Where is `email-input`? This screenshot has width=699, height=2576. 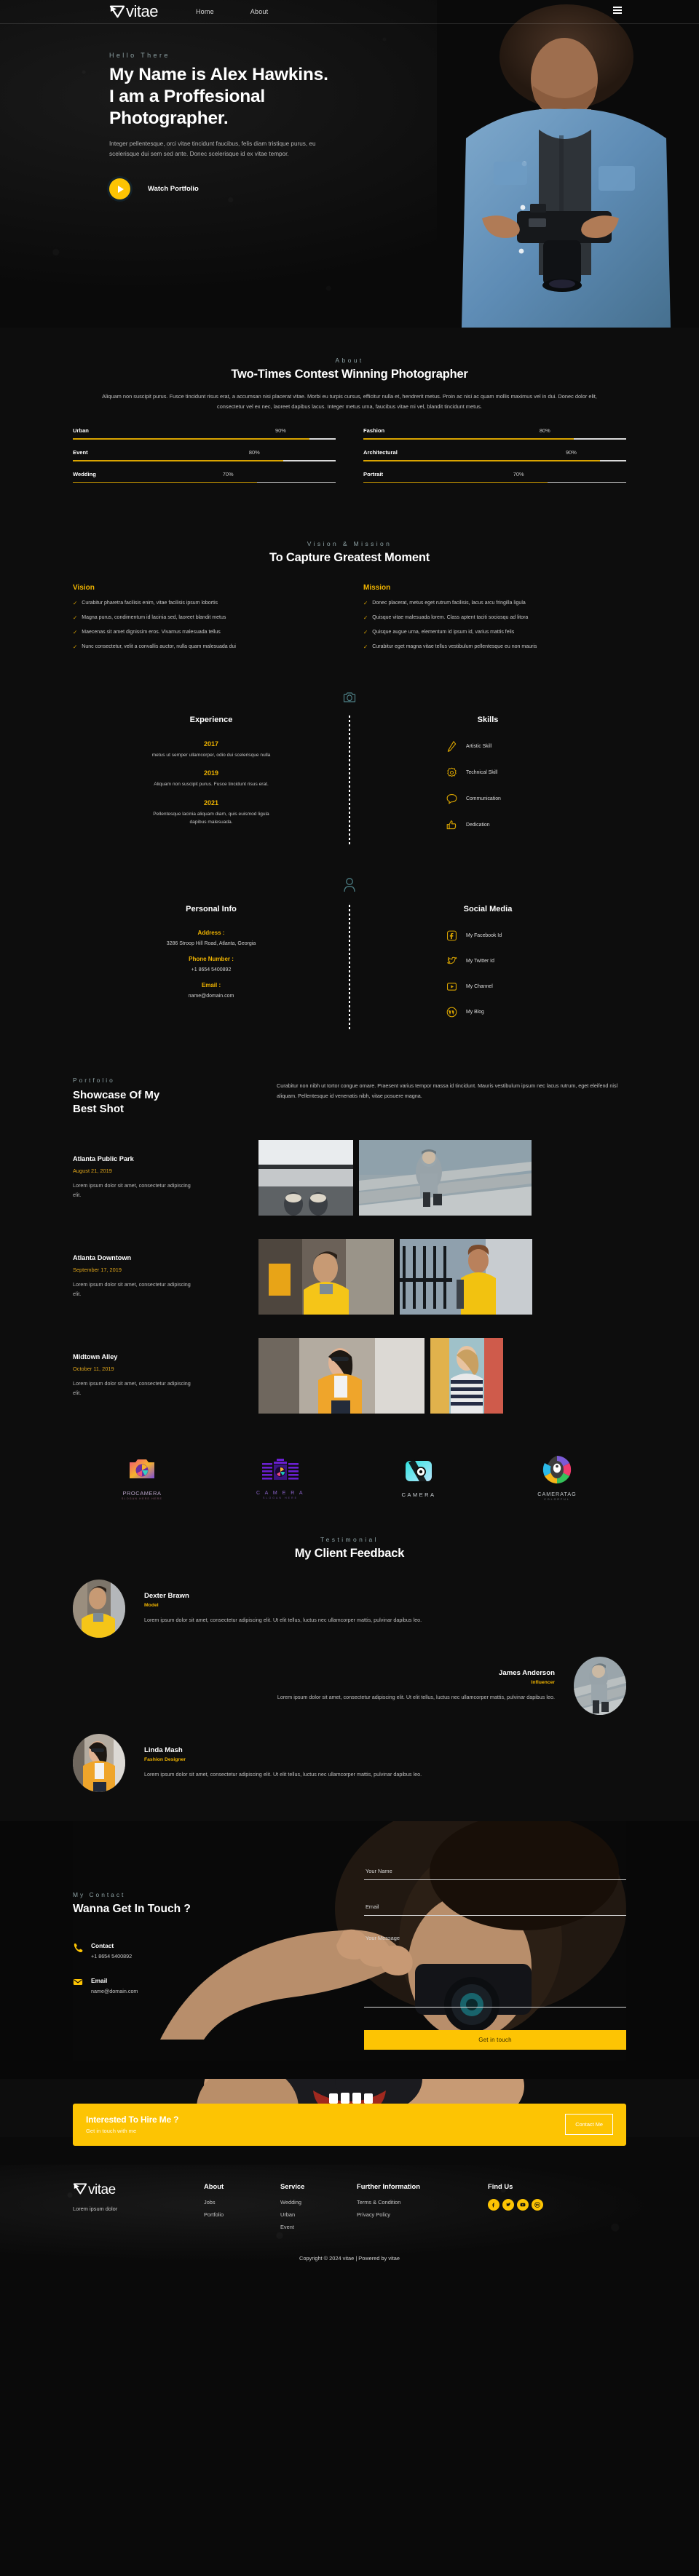
email-input is located at coordinates (495, 1909).